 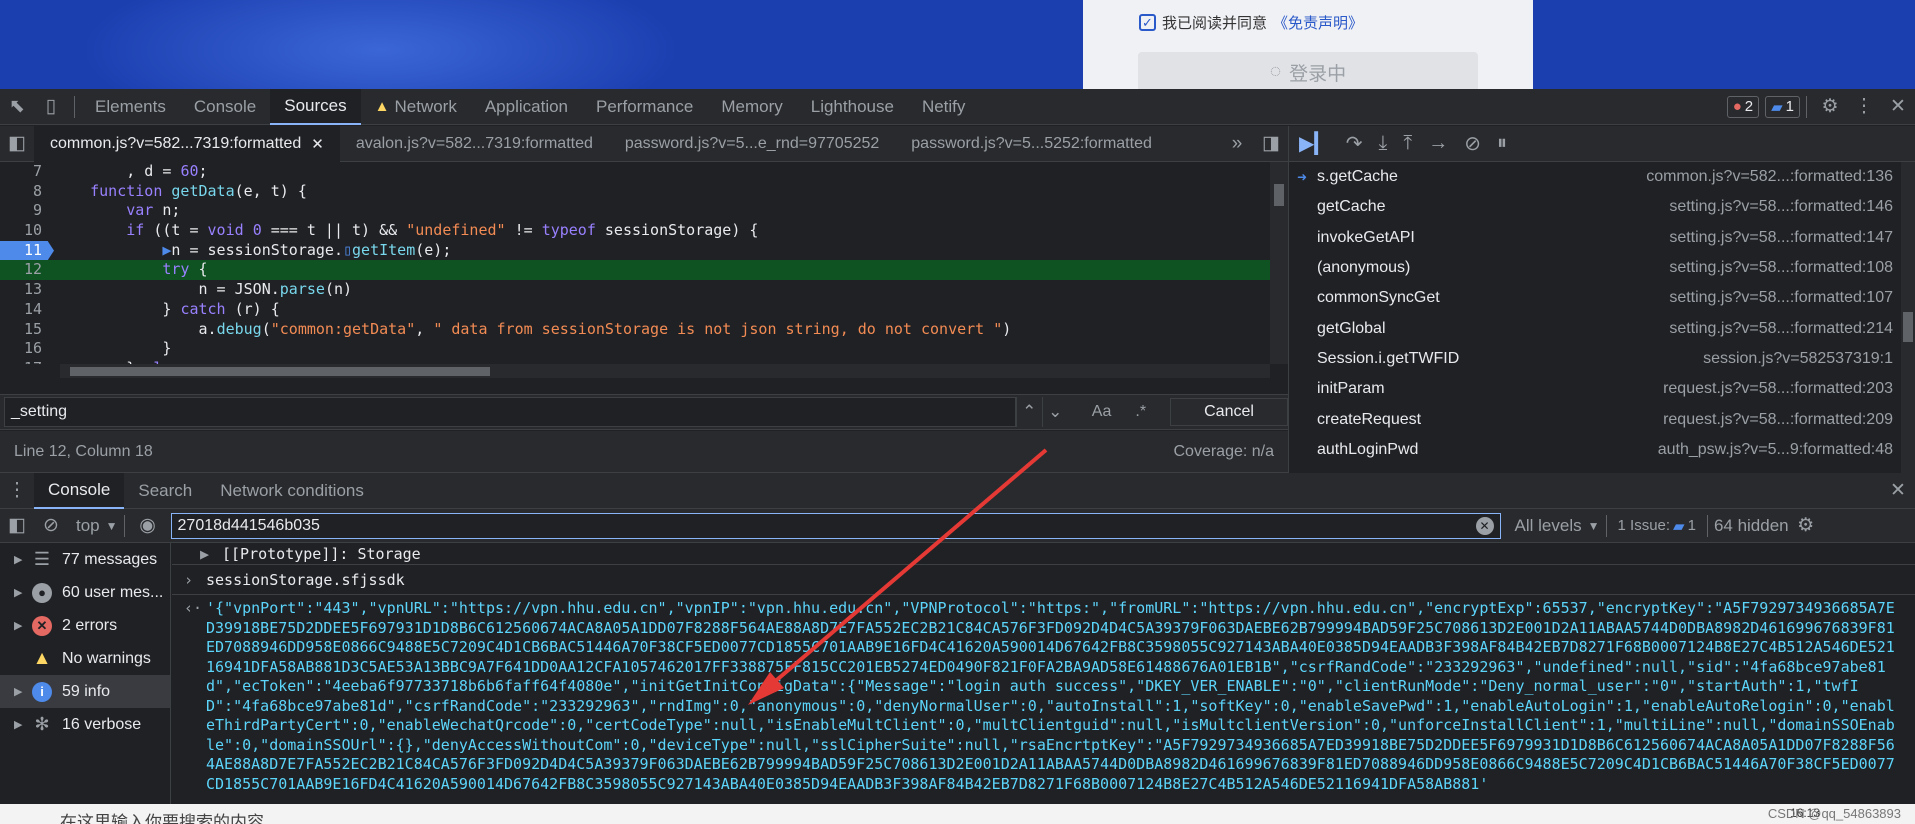 What do you see at coordinates (1502, 143) in the screenshot?
I see `pause-on-exceptions-icon: ⏸` at bounding box center [1502, 143].